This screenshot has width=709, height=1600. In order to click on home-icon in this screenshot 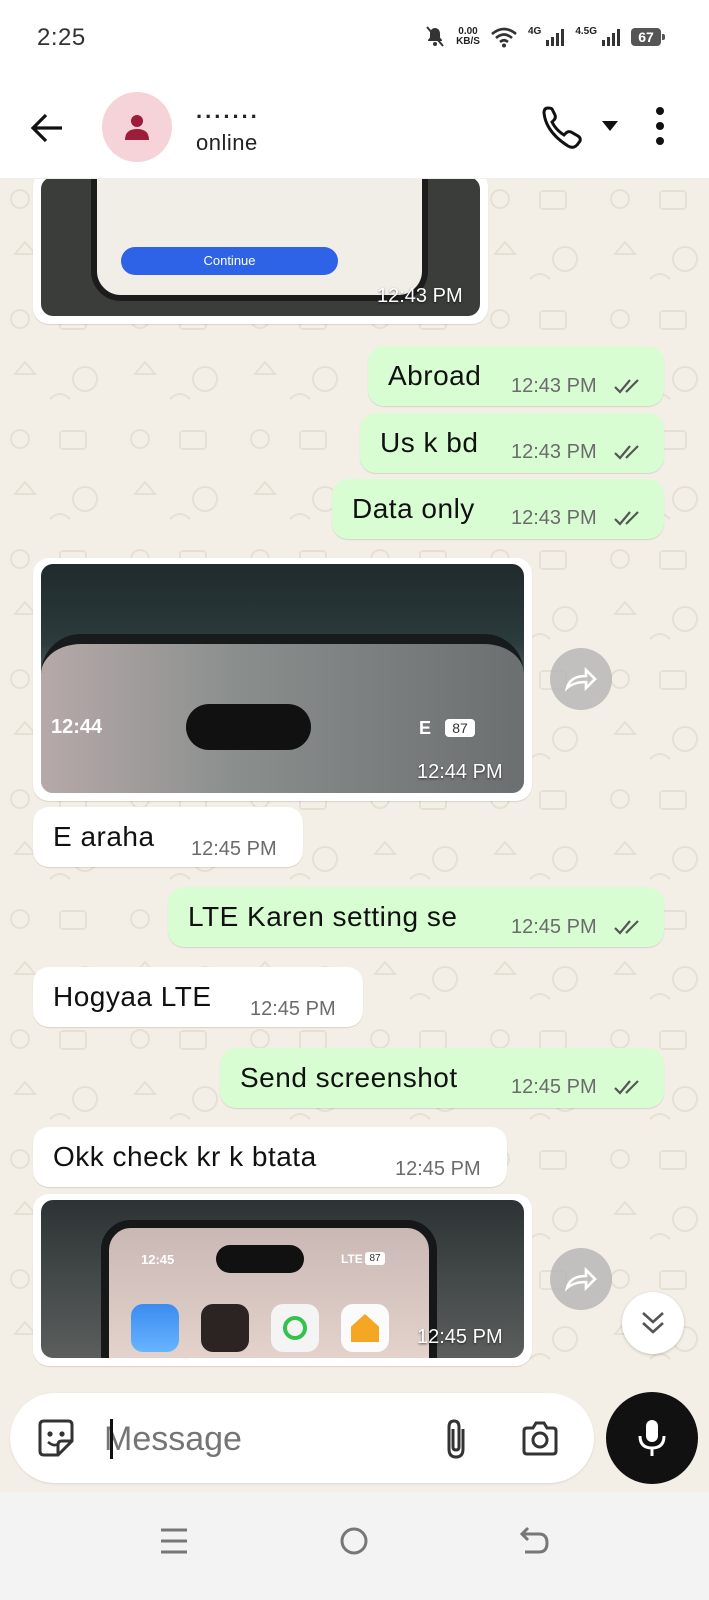, I will do `click(354, 1541)`.